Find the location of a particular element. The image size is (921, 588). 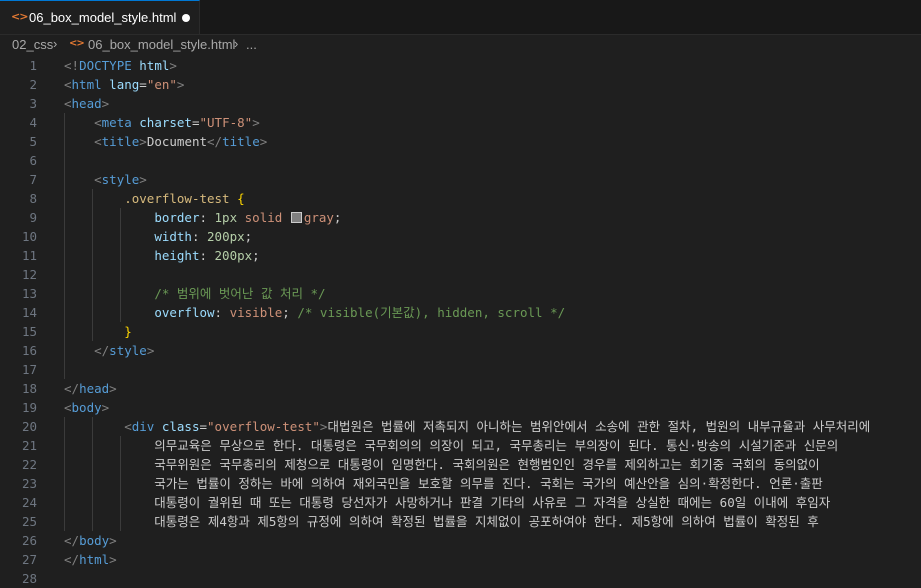

breadcrumb-folder: 02_css is located at coordinates (32, 44).